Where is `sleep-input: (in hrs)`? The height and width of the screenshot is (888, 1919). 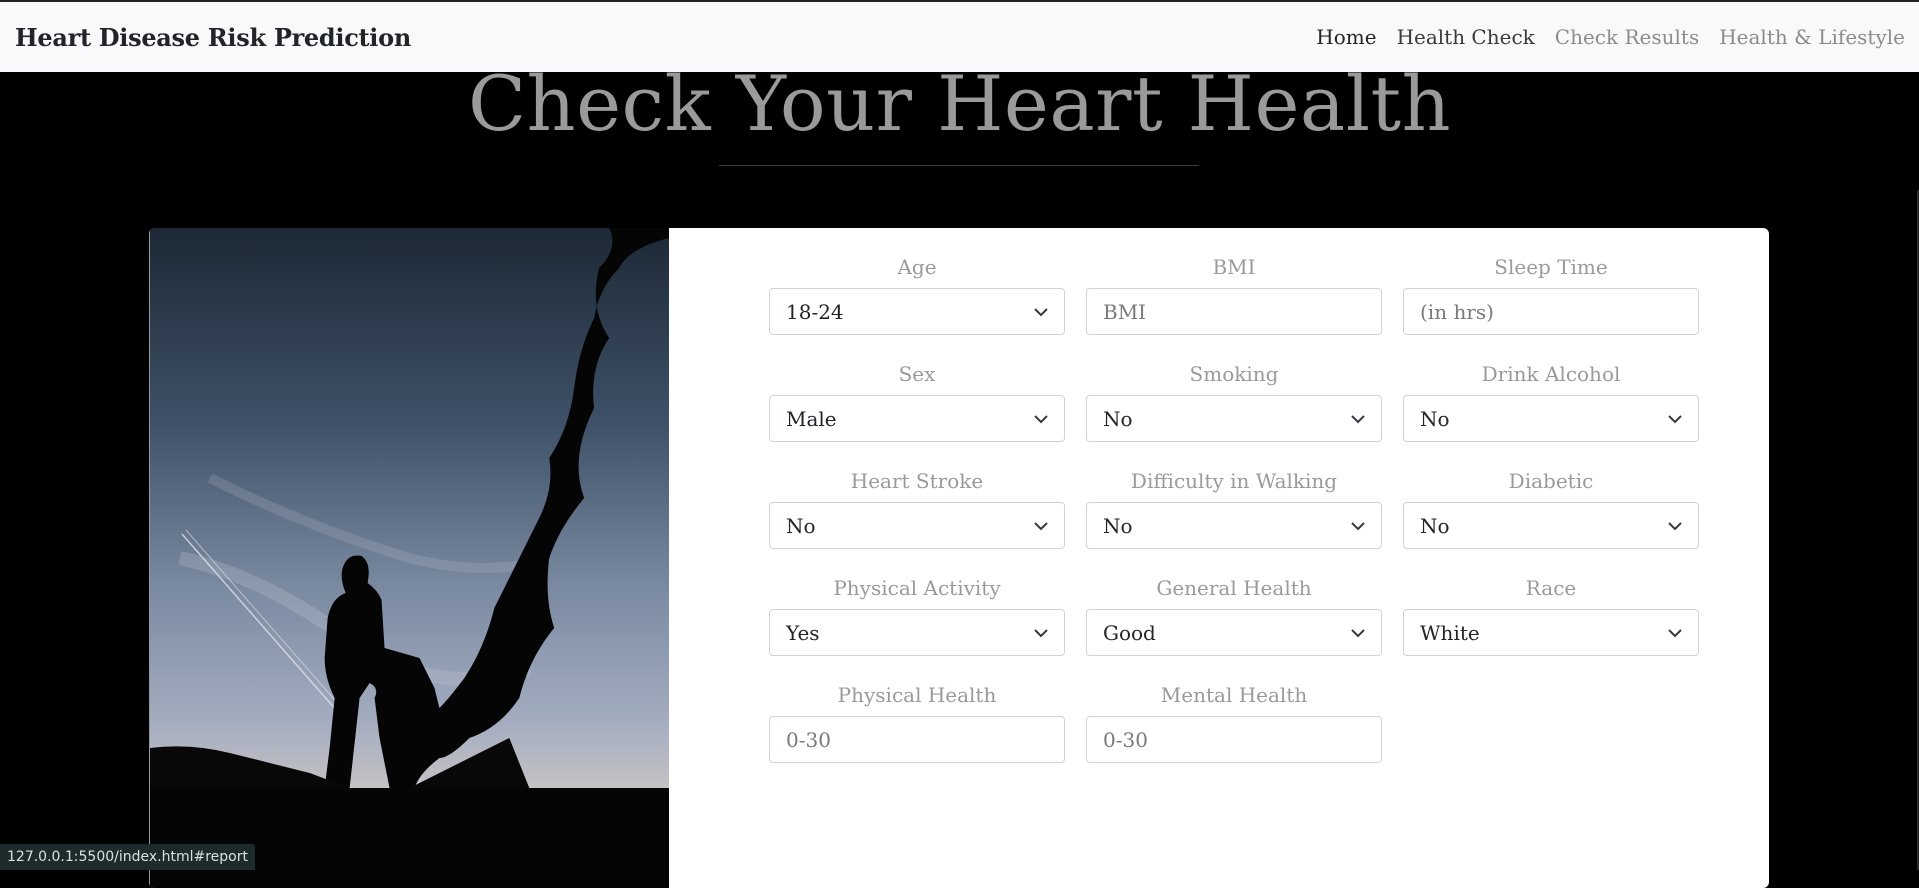
sleep-input: (in hrs) is located at coordinates (1551, 311).